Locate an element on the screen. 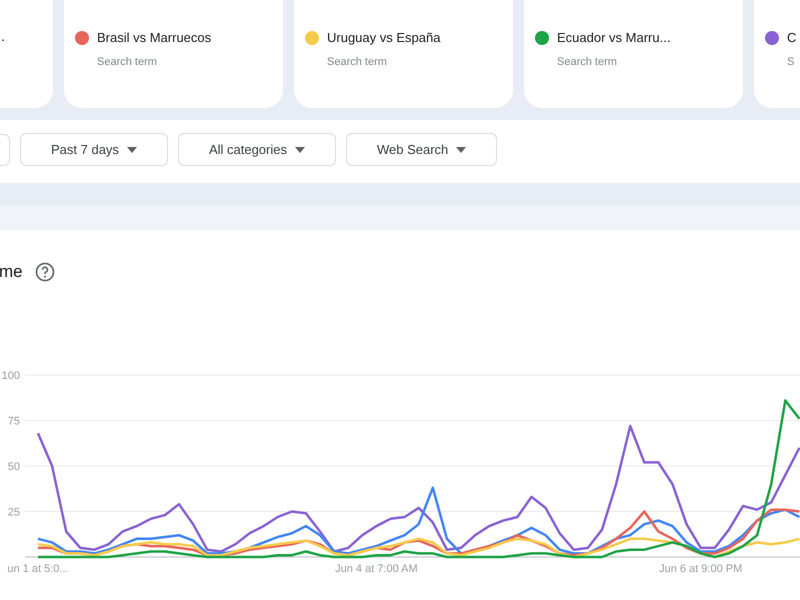  term-type: S is located at coordinates (791, 62).